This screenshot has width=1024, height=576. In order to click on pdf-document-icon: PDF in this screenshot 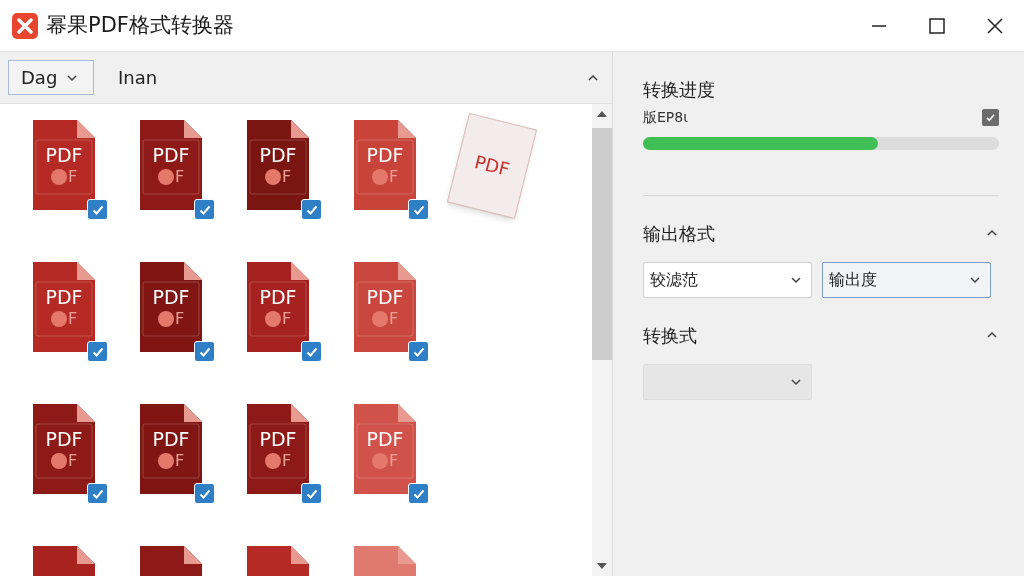, I will do `click(492, 166)`.